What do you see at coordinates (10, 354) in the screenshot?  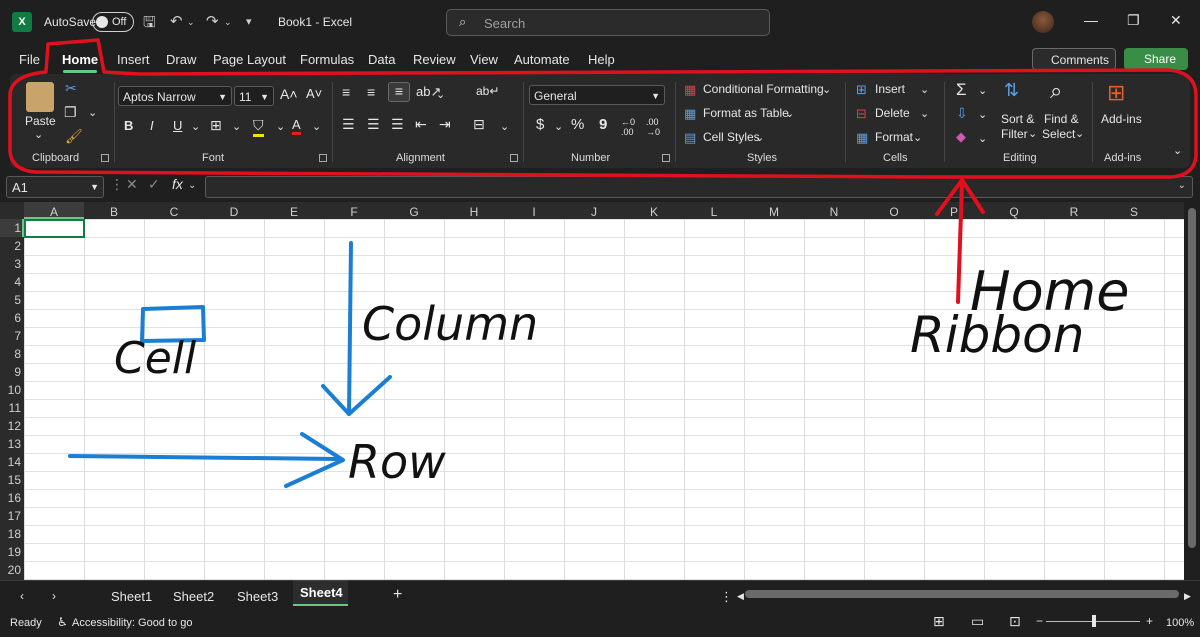 I see `row-header: 8` at bounding box center [10, 354].